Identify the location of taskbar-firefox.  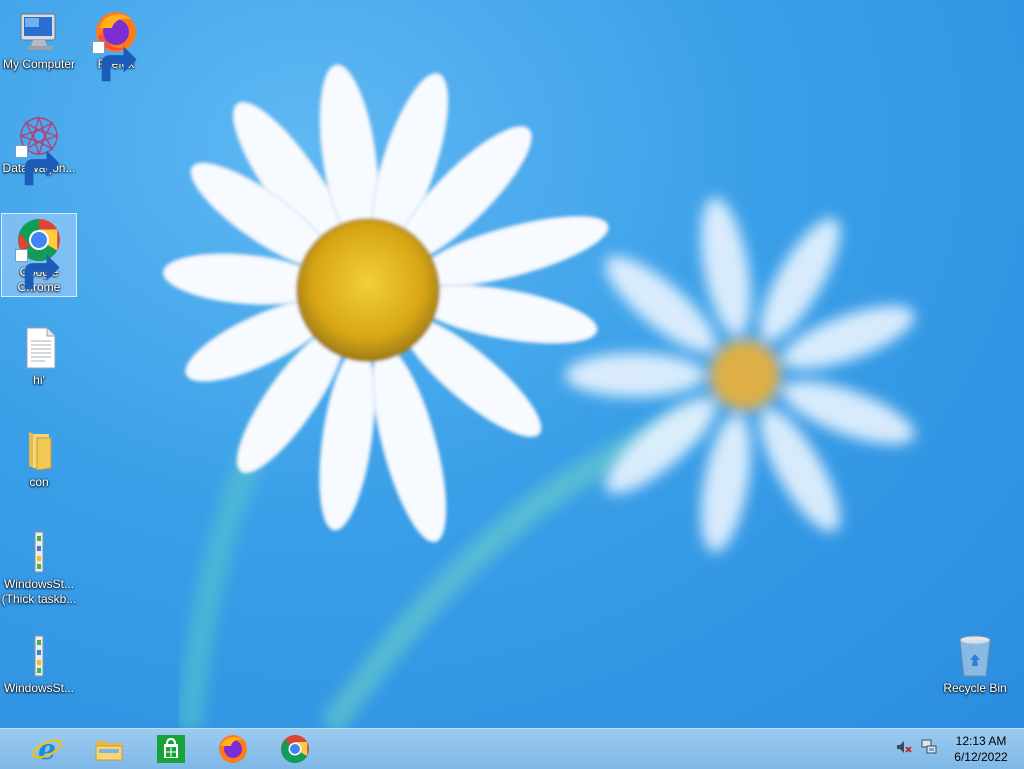
(233, 749).